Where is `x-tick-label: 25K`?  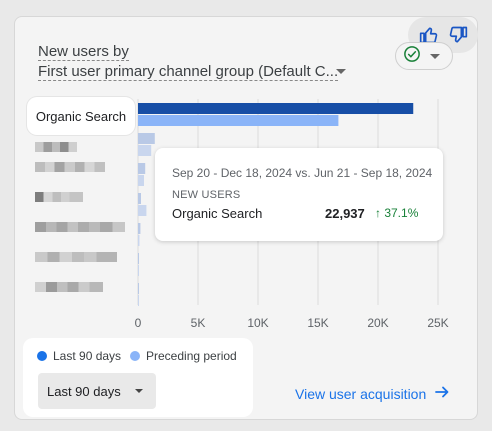 x-tick-label: 25K is located at coordinates (437, 323).